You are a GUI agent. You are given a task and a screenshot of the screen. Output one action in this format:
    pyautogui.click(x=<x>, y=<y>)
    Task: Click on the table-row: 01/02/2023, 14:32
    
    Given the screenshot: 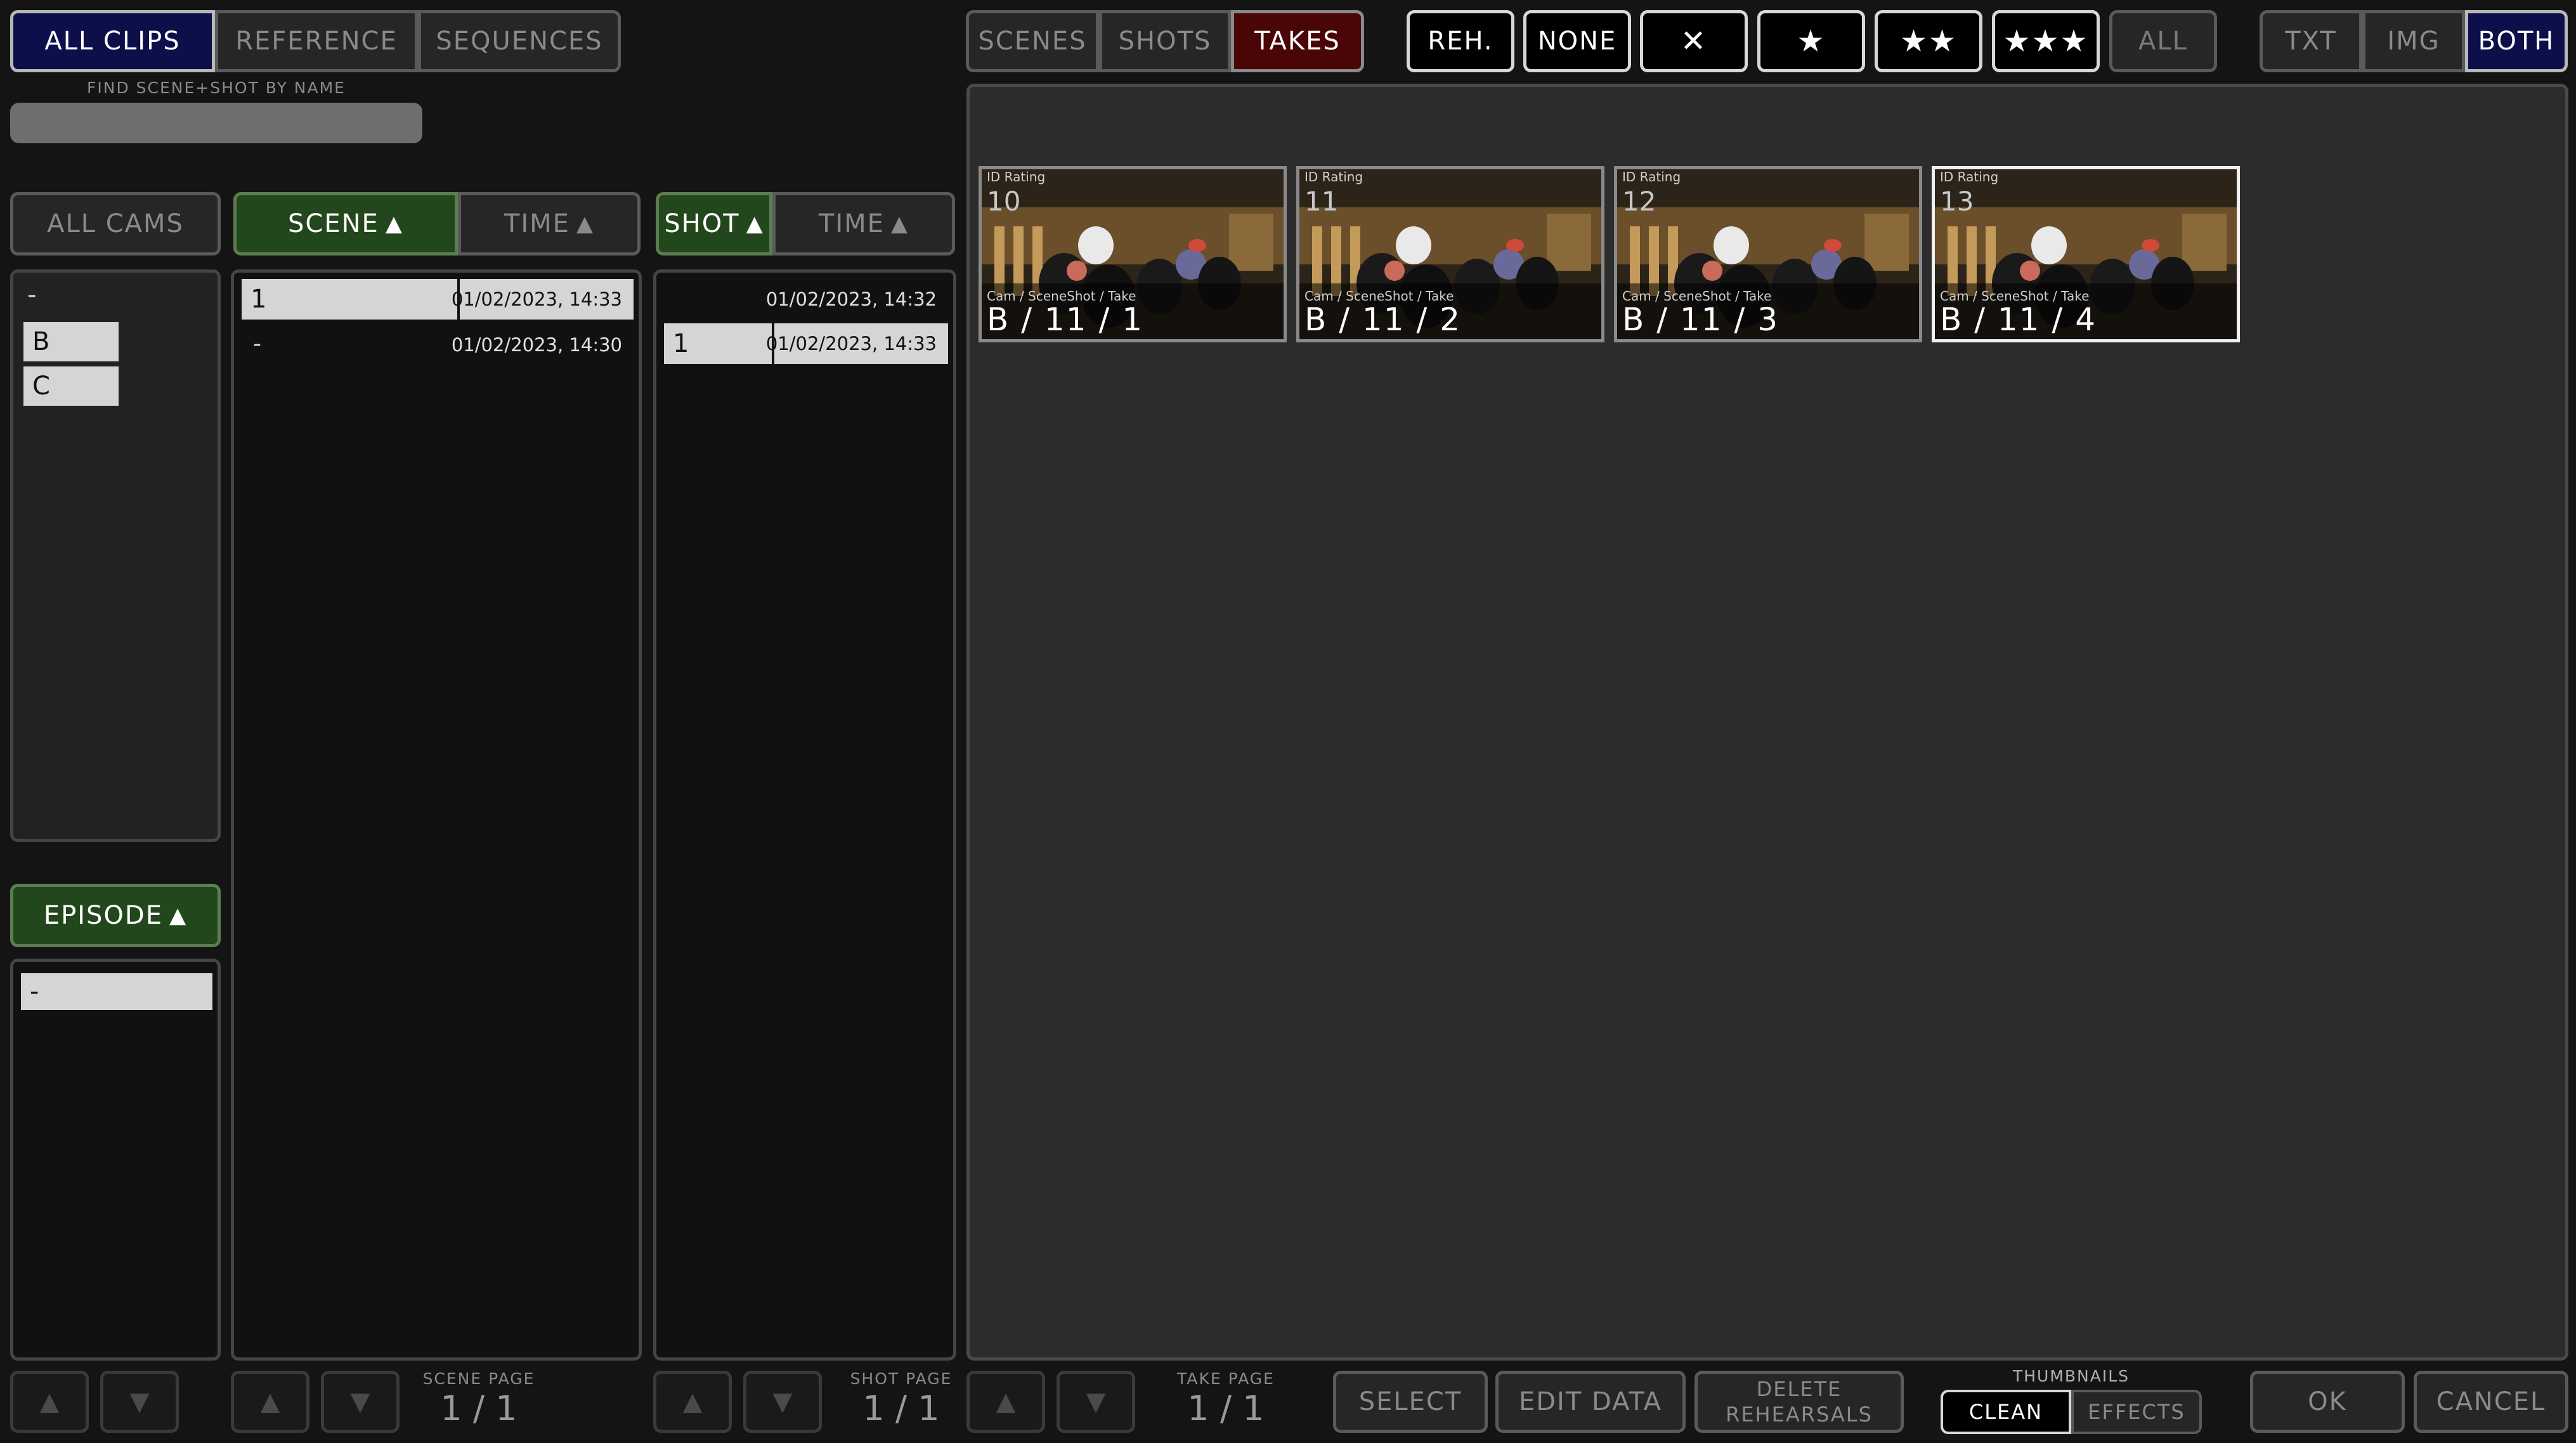 What is the action you would take?
    pyautogui.click(x=806, y=299)
    